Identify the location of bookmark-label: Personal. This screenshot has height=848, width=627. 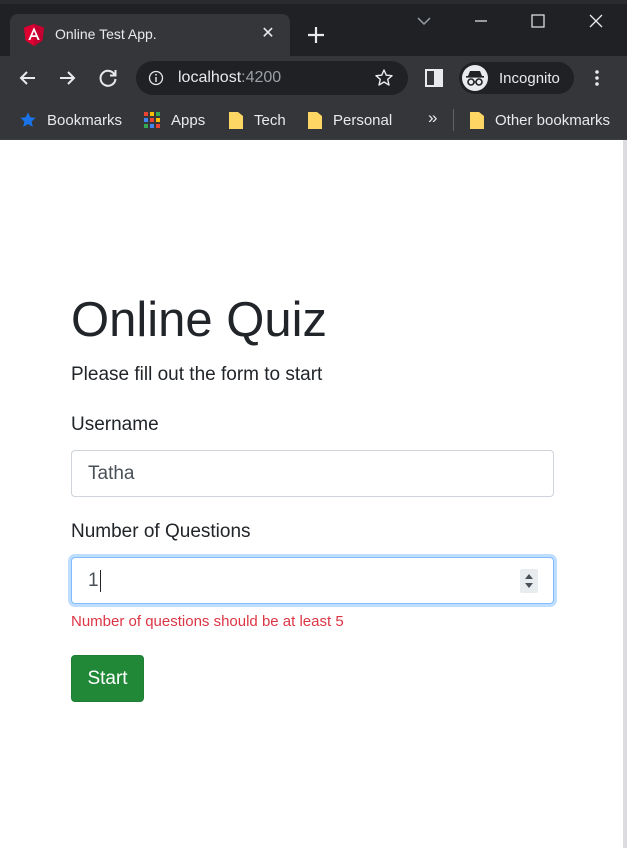
(363, 120).